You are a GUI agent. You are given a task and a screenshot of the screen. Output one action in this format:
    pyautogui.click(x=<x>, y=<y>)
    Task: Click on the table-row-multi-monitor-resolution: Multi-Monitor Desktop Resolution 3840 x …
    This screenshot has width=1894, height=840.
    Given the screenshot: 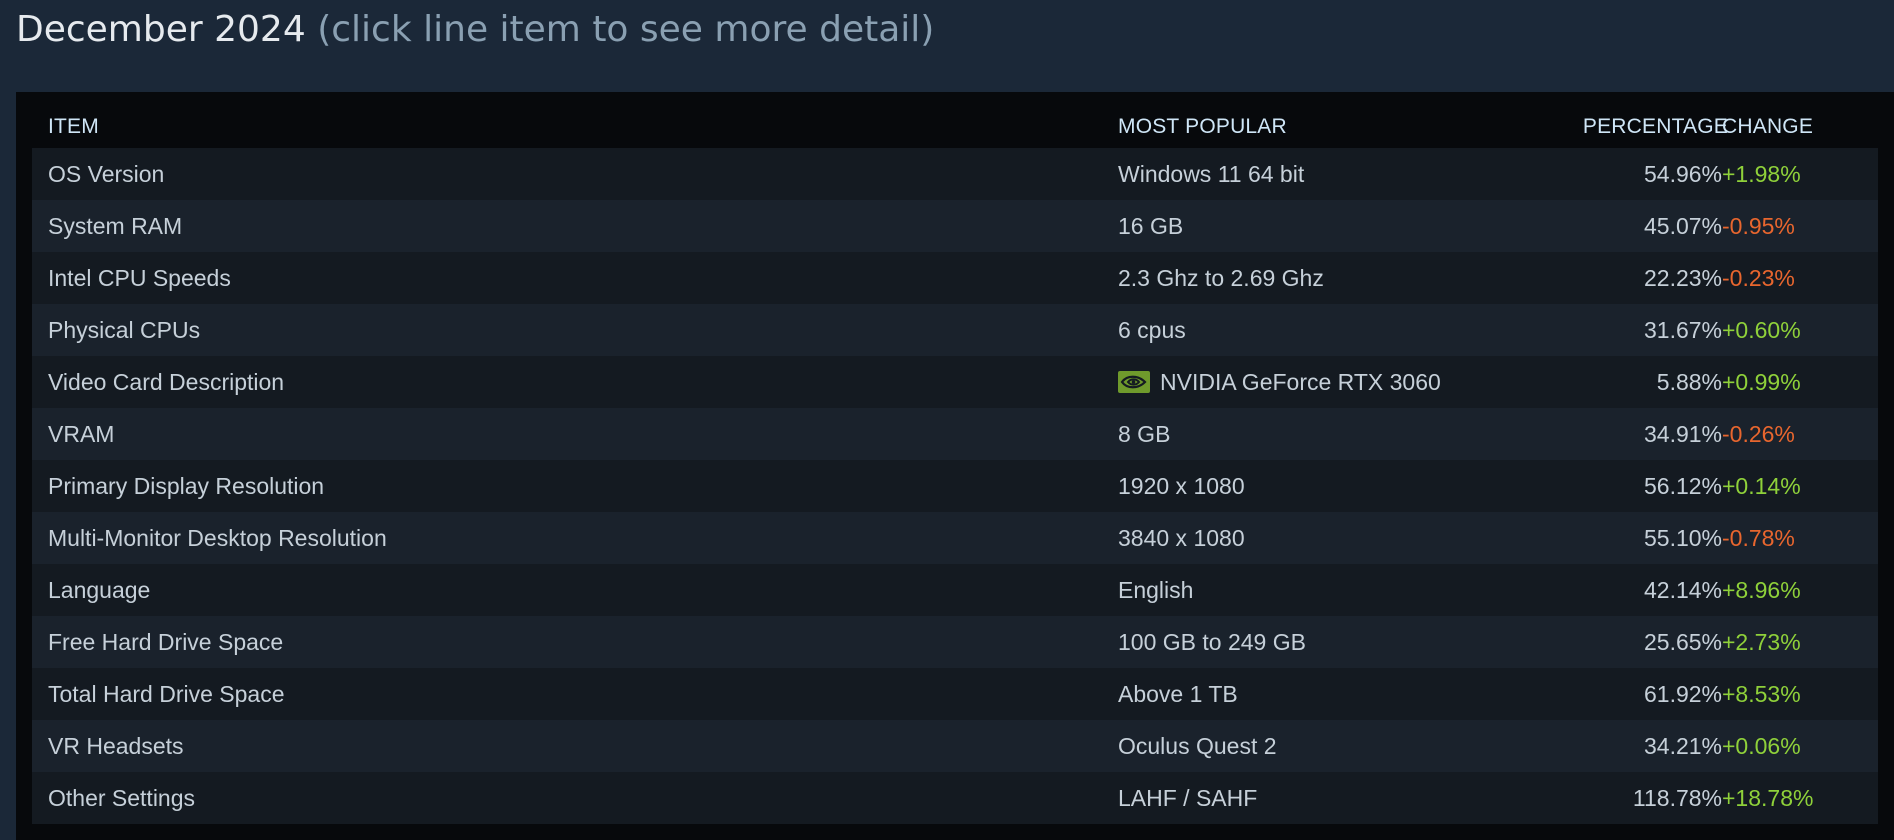 What is the action you would take?
    pyautogui.click(x=955, y=538)
    